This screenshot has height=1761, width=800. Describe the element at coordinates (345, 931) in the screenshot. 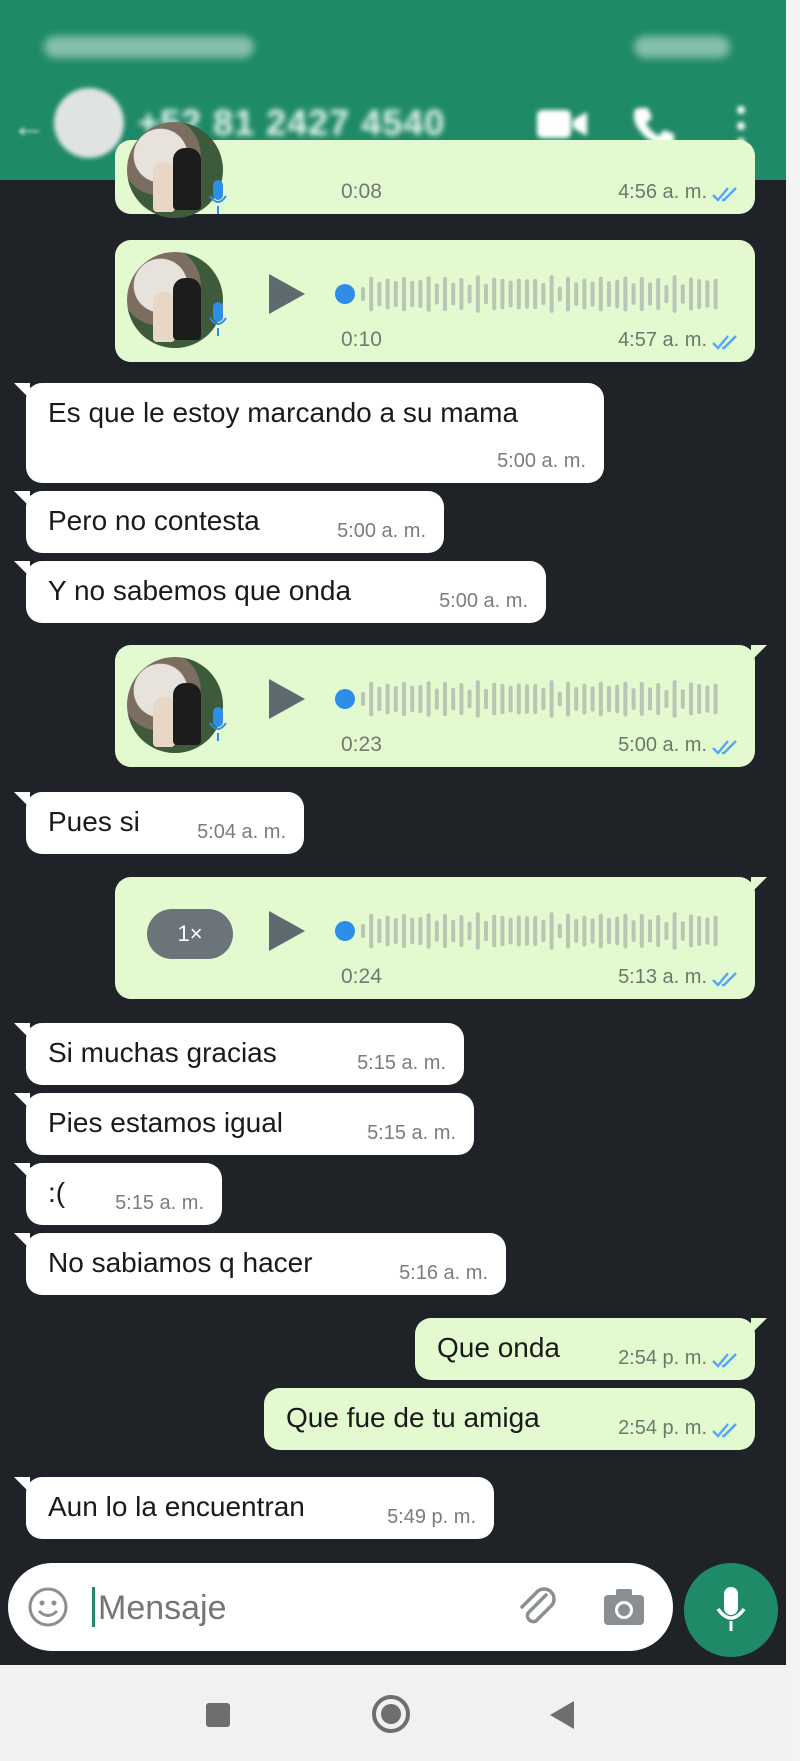

I see `playback-position-dot` at that location.